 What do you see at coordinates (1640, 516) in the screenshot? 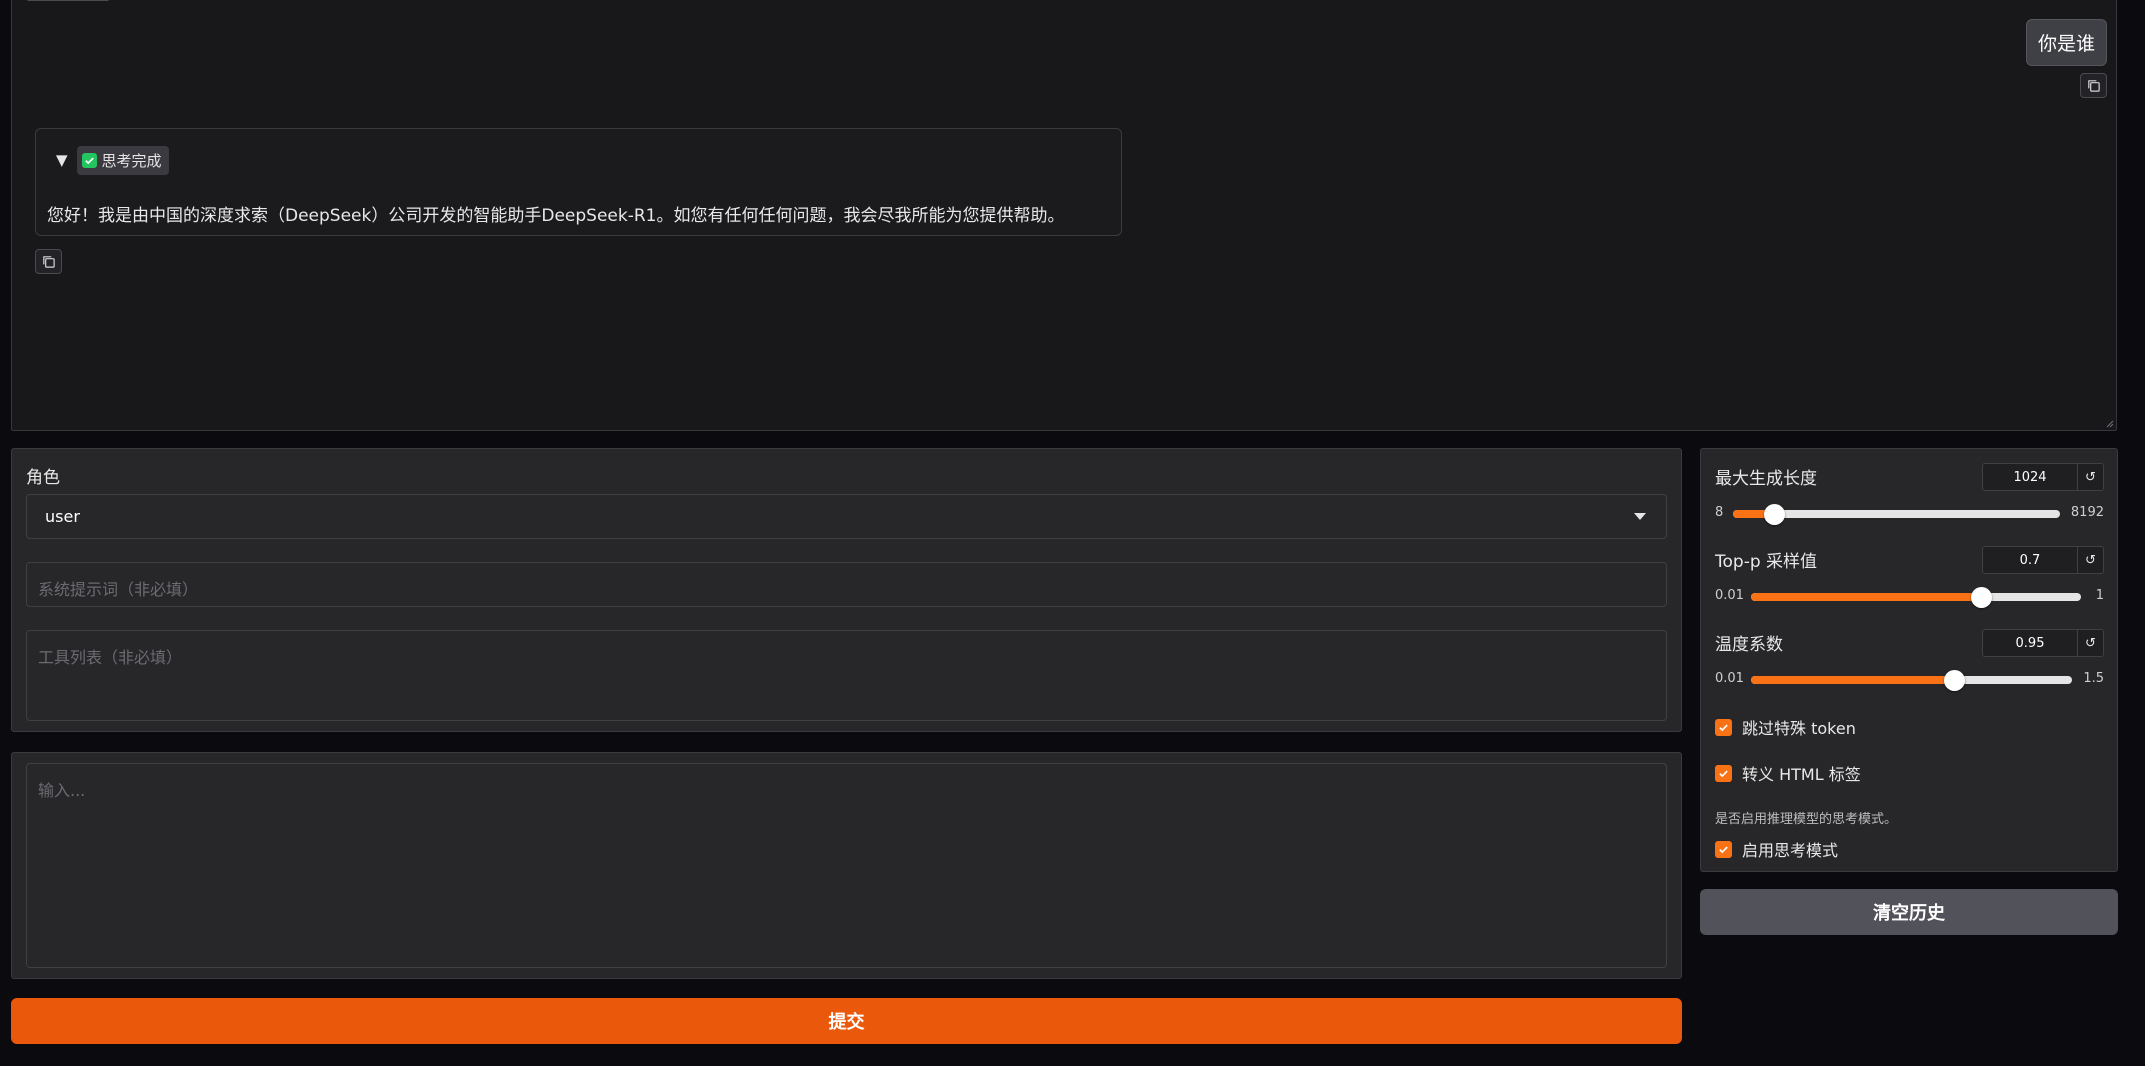
I see `caret-down-icon` at bounding box center [1640, 516].